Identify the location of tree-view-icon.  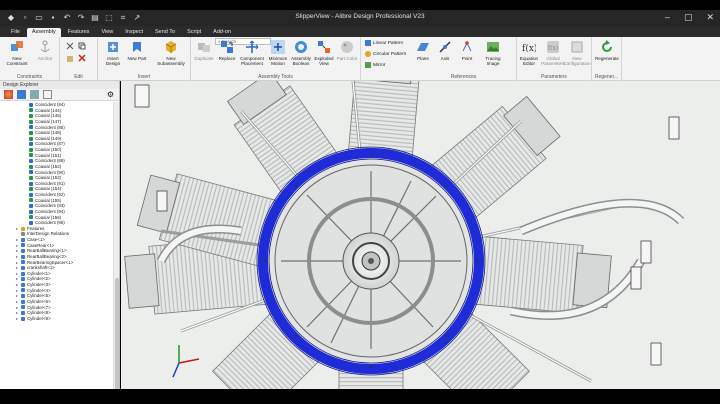
(34, 94).